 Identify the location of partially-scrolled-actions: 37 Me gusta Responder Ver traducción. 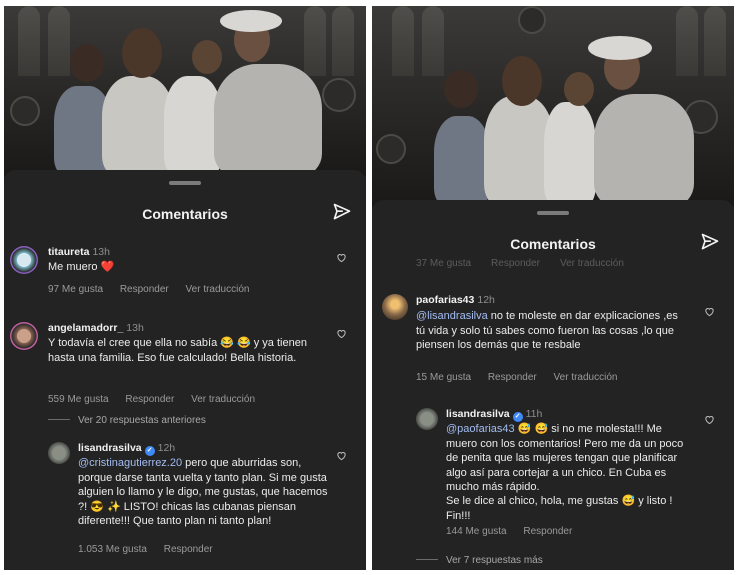
(520, 263).